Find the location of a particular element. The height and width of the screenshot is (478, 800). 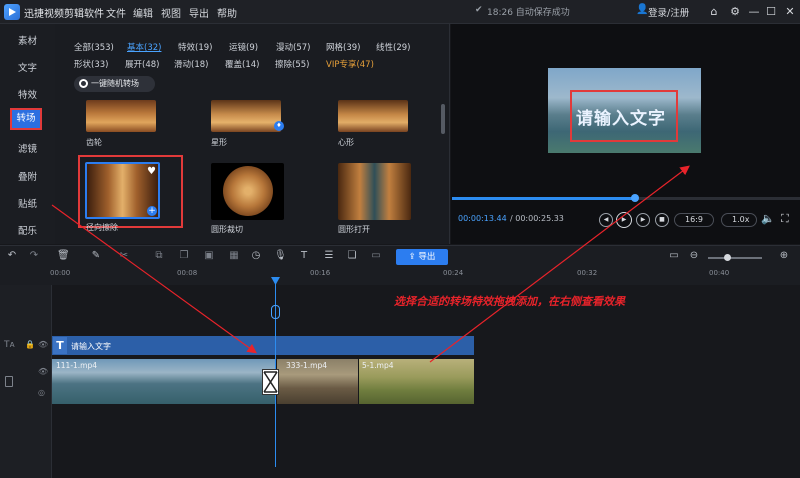

arrow-to-preview is located at coordinates (559, 264).